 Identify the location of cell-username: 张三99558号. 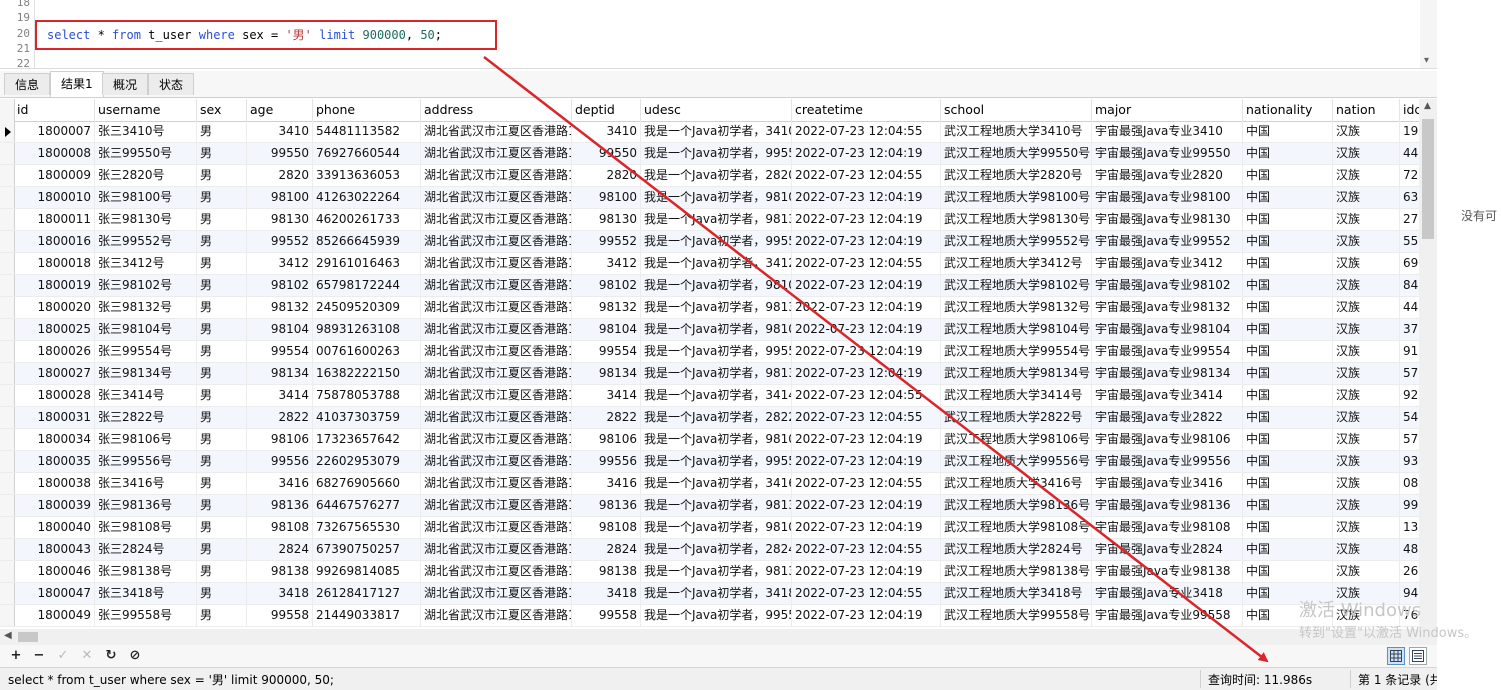
(146, 615).